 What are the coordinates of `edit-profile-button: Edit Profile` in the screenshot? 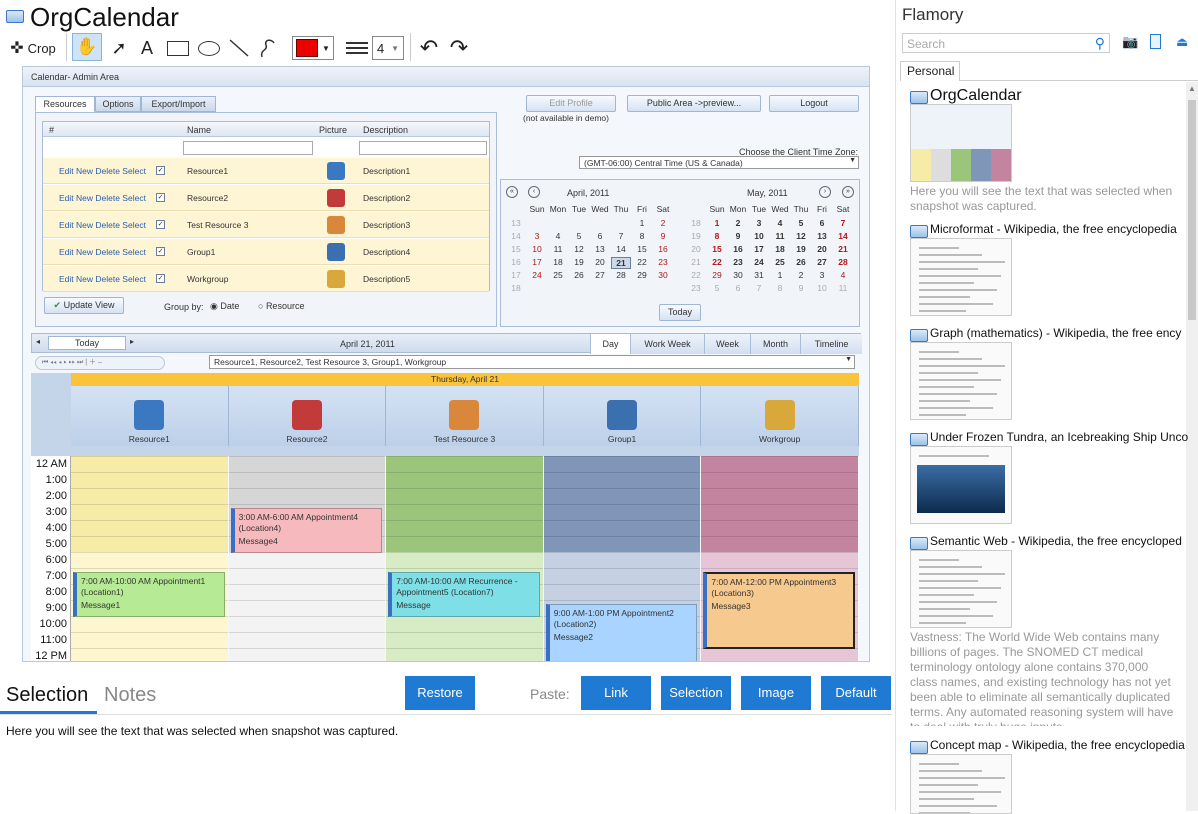 It's located at (571, 103).